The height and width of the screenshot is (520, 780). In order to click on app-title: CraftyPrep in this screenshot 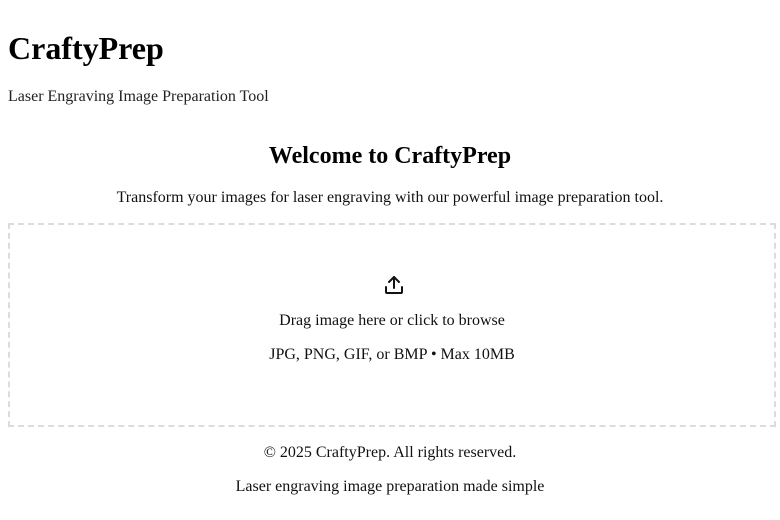, I will do `click(86, 48)`.